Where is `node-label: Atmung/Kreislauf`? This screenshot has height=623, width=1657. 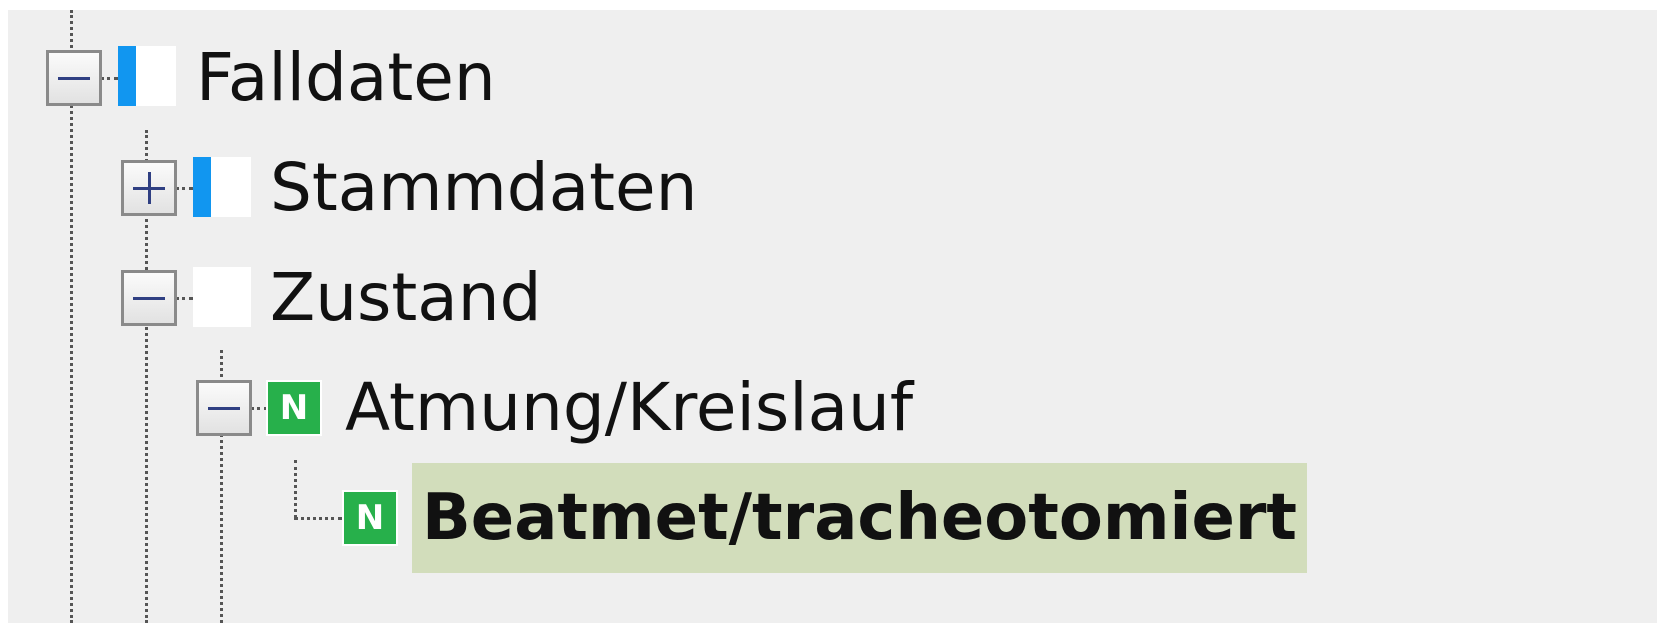
node-label: Atmung/Kreislauf is located at coordinates (629, 408).